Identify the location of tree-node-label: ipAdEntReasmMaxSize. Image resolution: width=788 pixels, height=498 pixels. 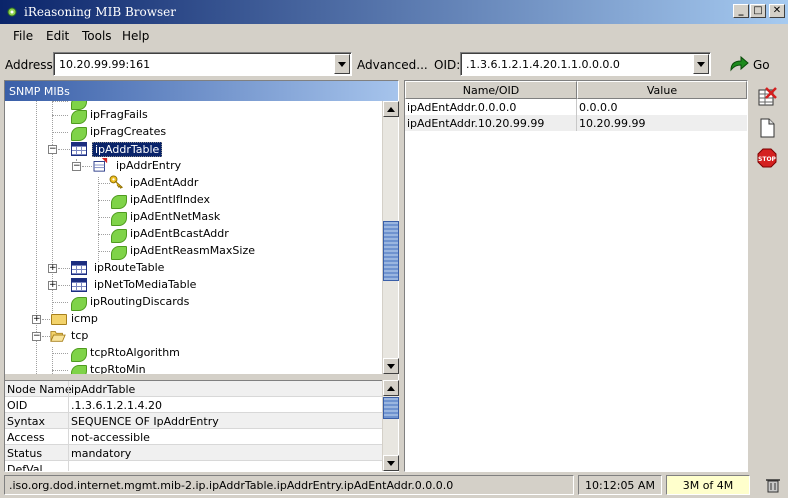
(192, 250).